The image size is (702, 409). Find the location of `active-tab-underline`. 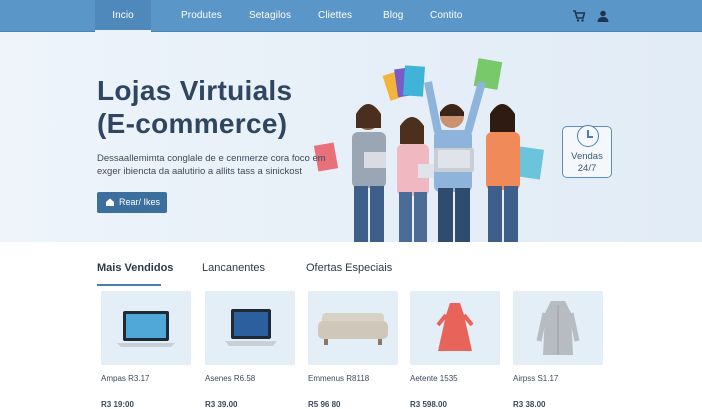

active-tab-underline is located at coordinates (129, 285).